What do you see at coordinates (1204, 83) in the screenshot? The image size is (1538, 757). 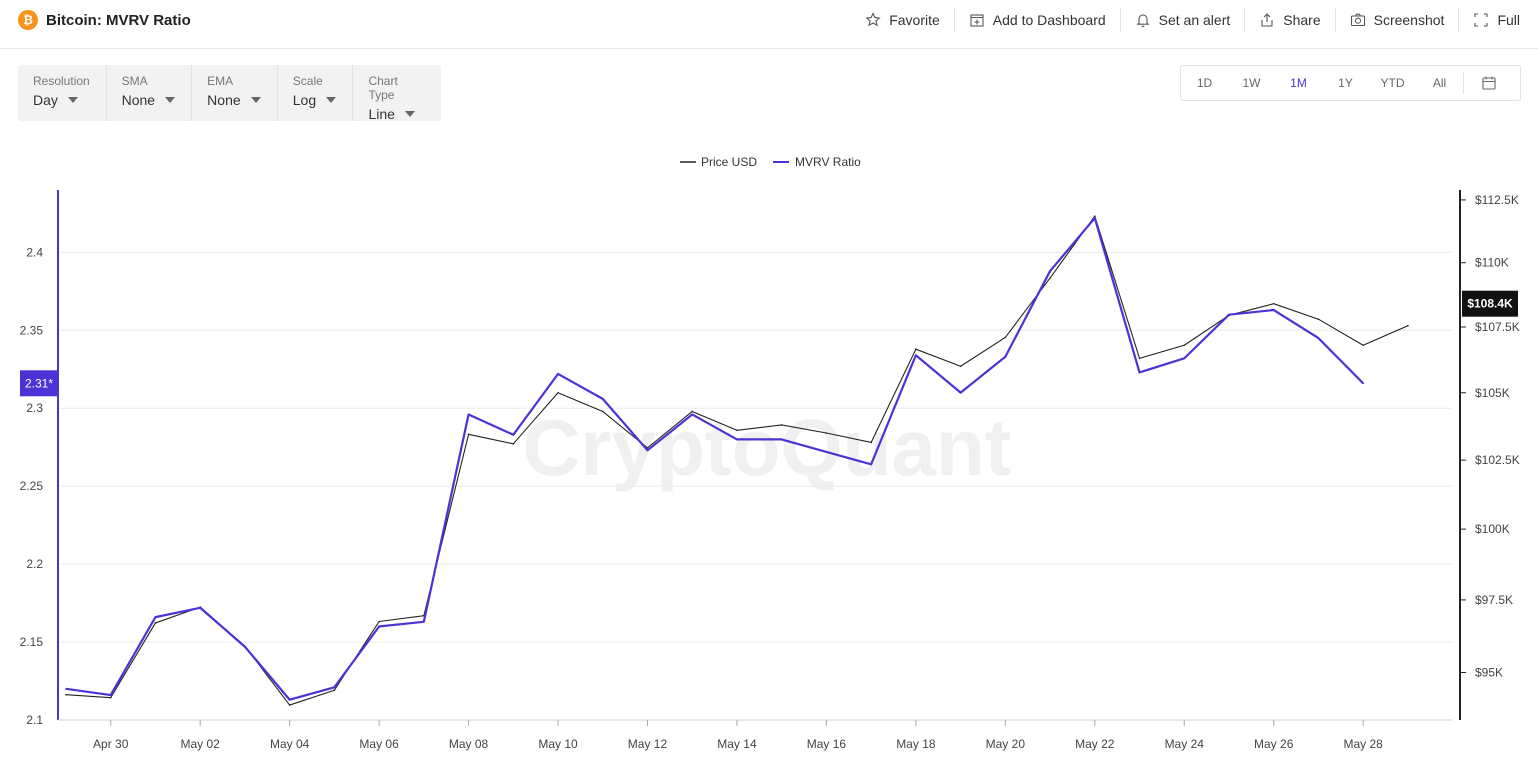 I see `range-1d-button: 1D` at bounding box center [1204, 83].